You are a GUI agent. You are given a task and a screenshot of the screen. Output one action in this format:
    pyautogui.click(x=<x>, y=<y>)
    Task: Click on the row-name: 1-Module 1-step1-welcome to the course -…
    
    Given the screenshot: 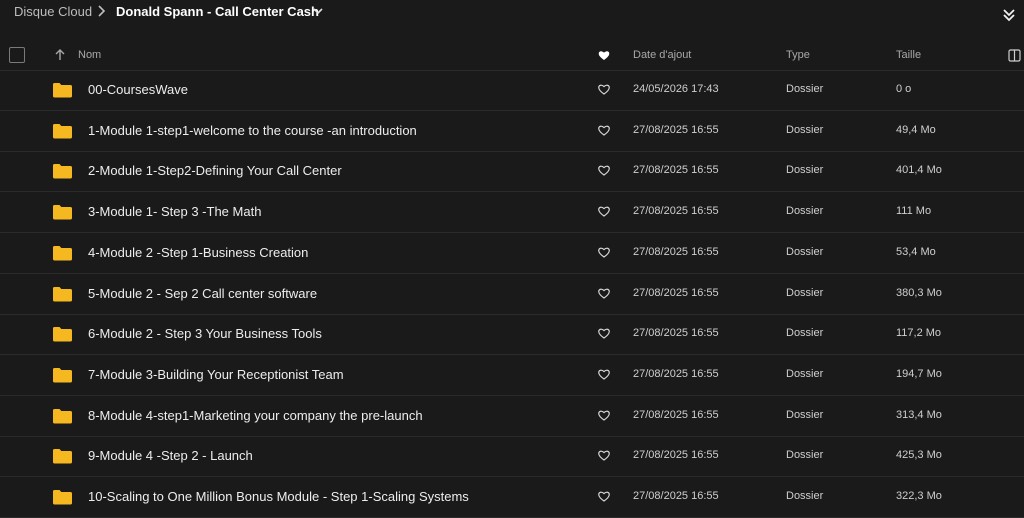 What is the action you would take?
    pyautogui.click(x=252, y=130)
    